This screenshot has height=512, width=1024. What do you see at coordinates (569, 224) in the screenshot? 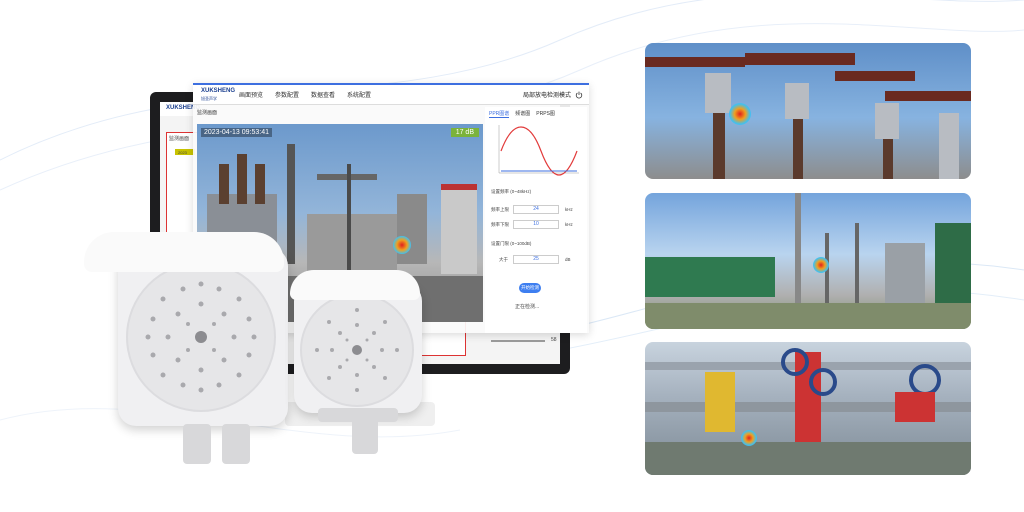
I see `freq-lower-unit: kHz` at bounding box center [569, 224].